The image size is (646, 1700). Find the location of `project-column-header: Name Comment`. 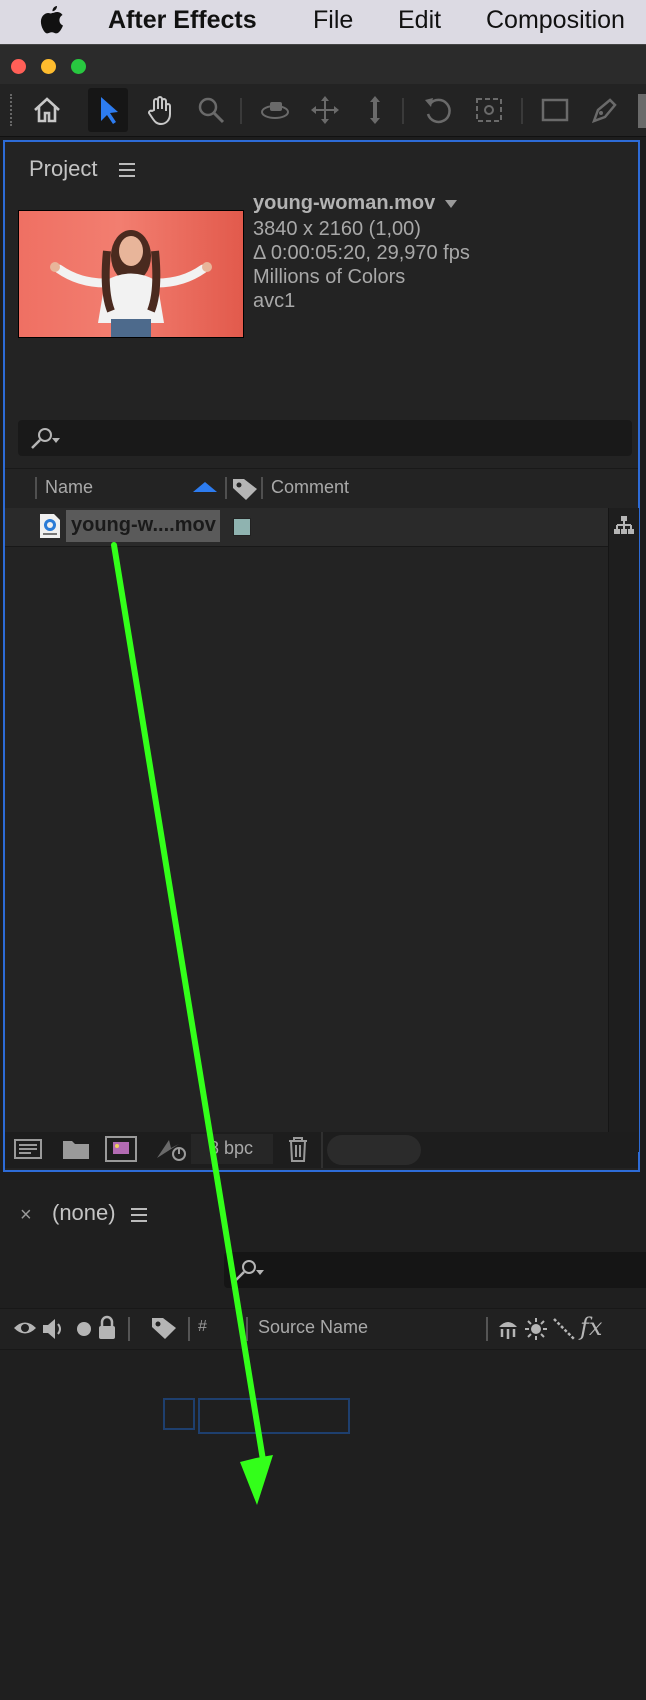

project-column-header: Name Comment is located at coordinates (321, 487).